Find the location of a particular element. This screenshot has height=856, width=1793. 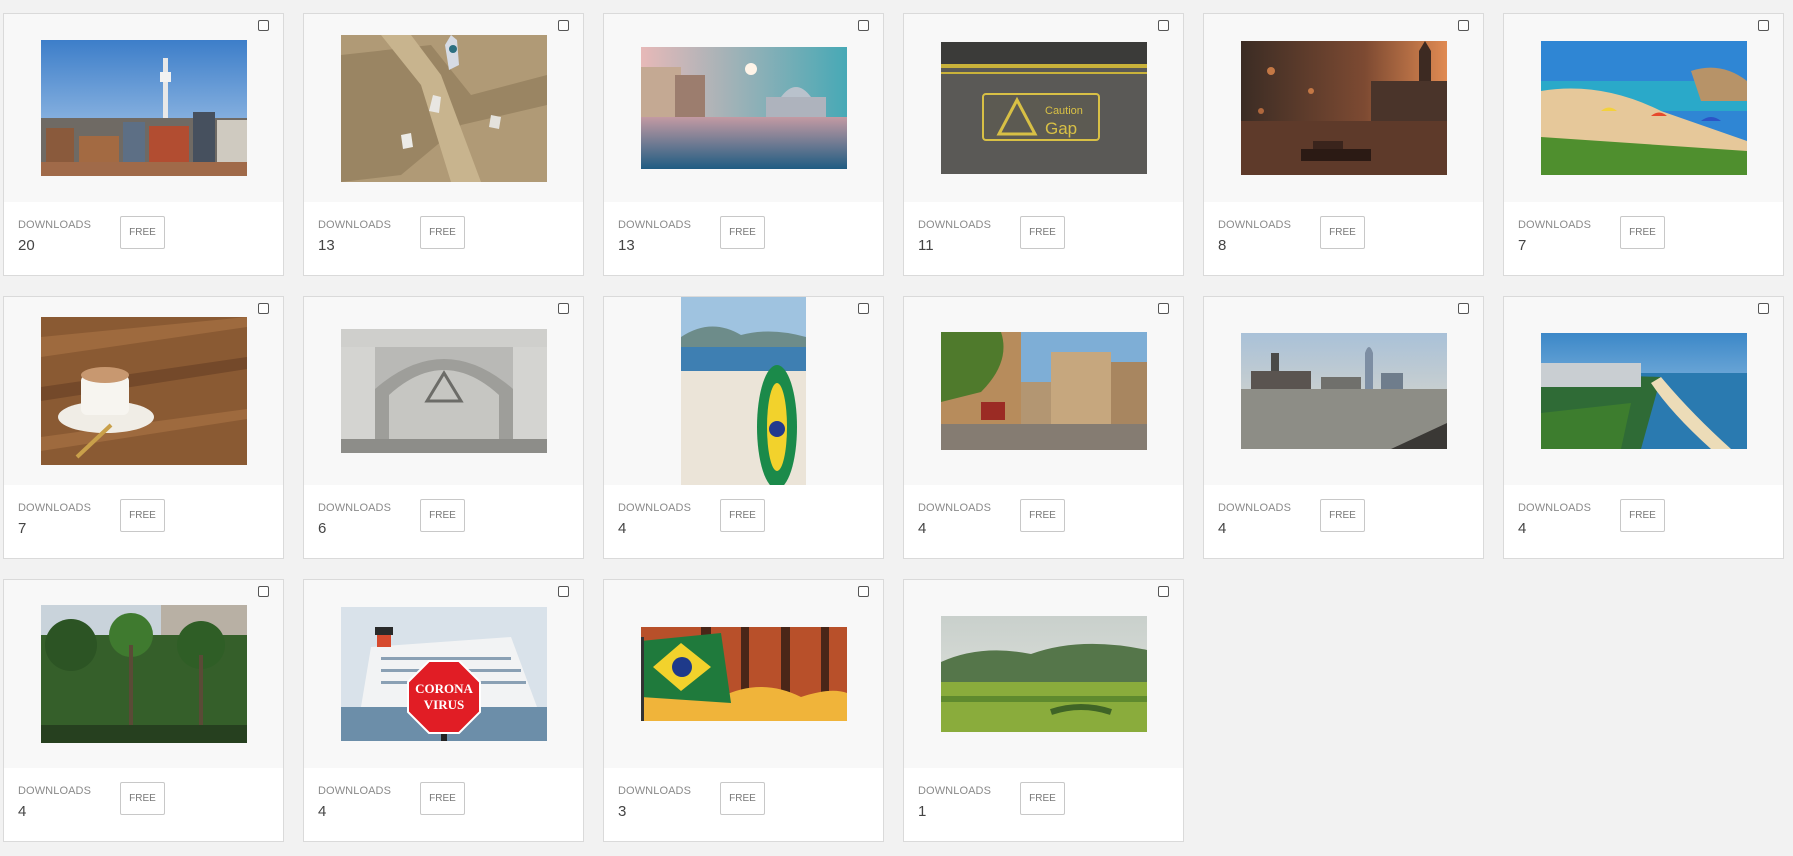

old-town-street-photo is located at coordinates (1043, 391).